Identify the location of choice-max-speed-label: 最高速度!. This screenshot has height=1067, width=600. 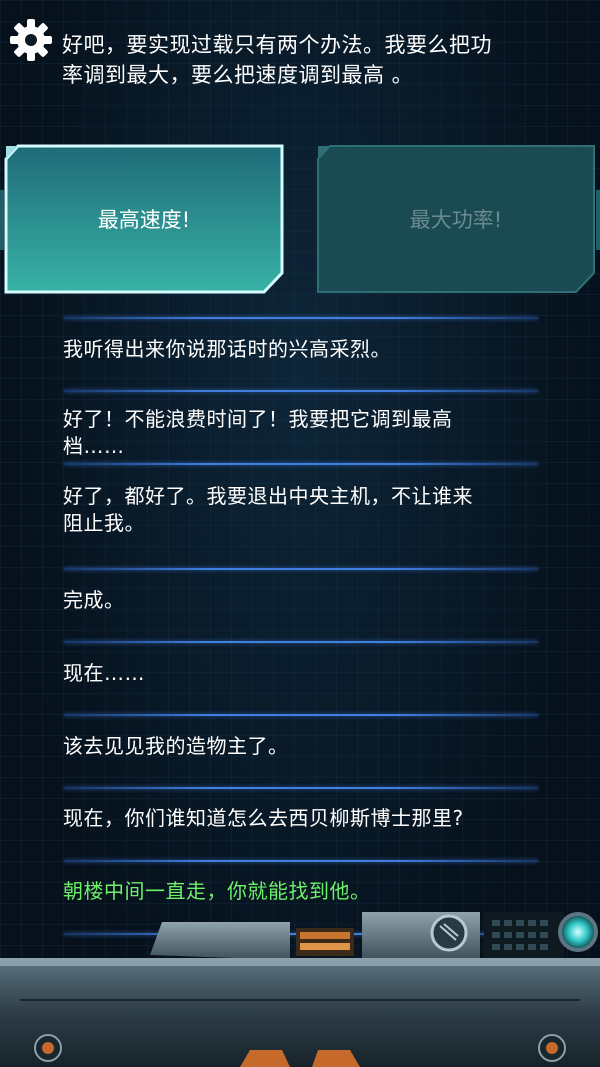
(144, 220).